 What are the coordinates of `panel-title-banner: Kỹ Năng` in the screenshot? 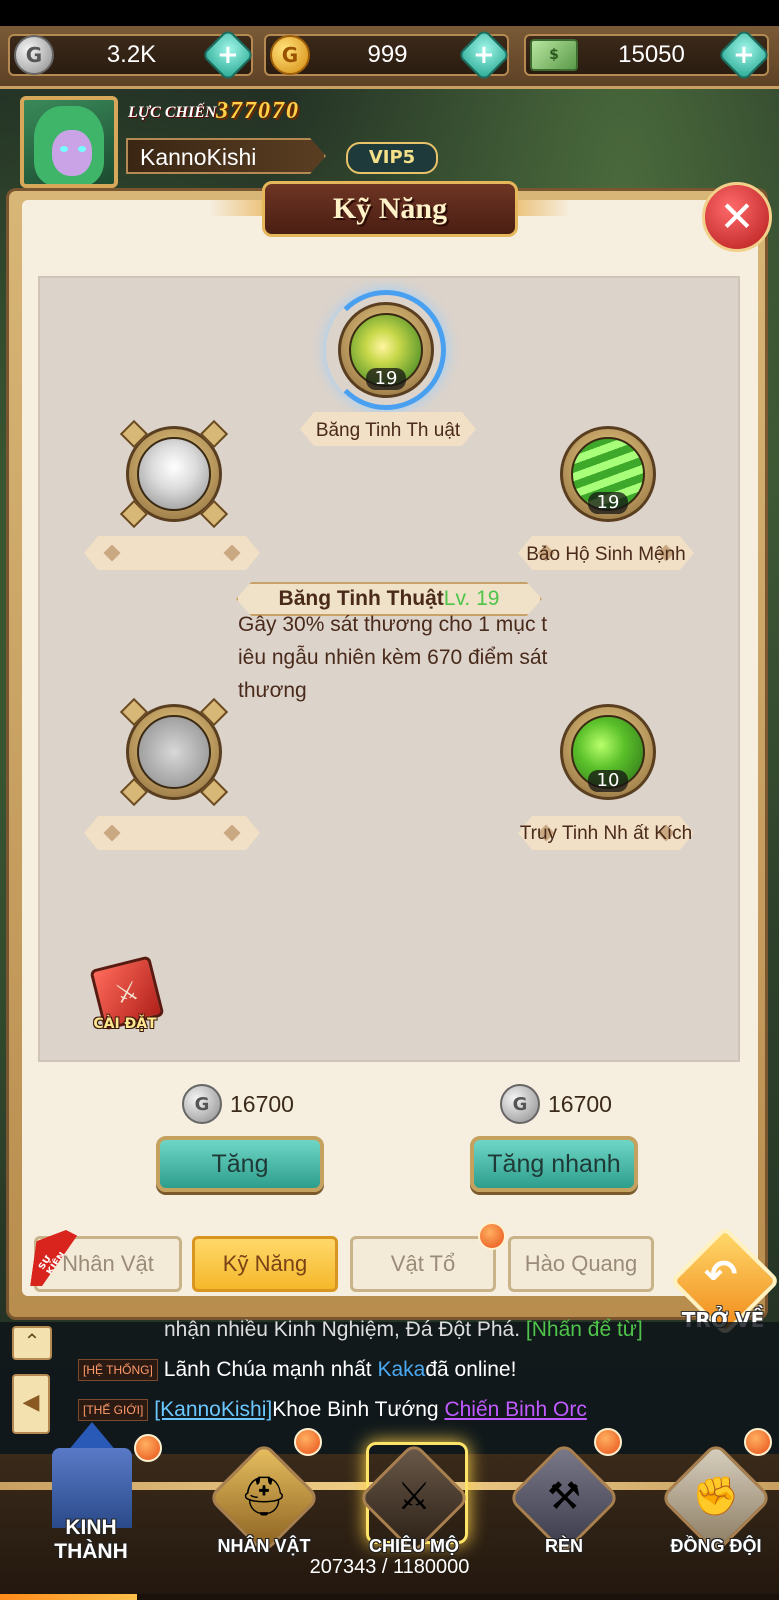 It's located at (390, 209).